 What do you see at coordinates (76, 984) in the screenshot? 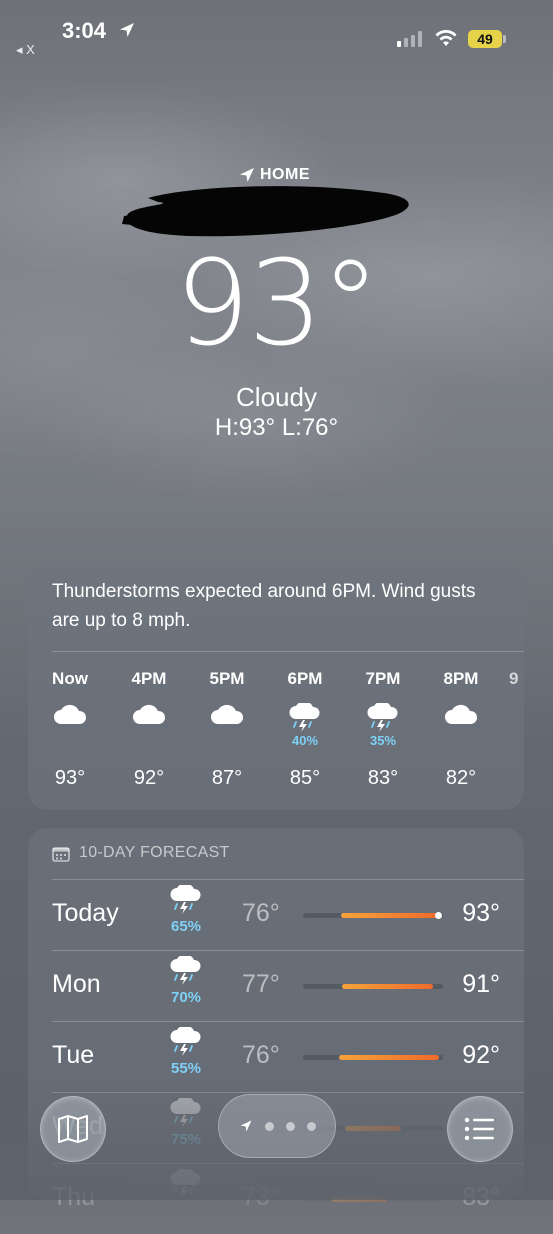
I see `day-name: Mon` at bounding box center [76, 984].